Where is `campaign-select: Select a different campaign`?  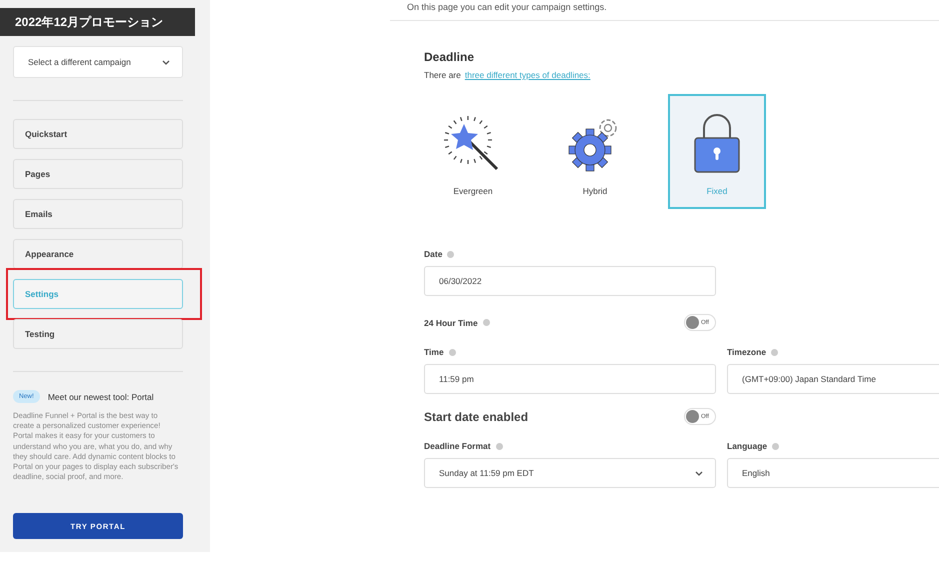
campaign-select: Select a different campaign is located at coordinates (98, 62).